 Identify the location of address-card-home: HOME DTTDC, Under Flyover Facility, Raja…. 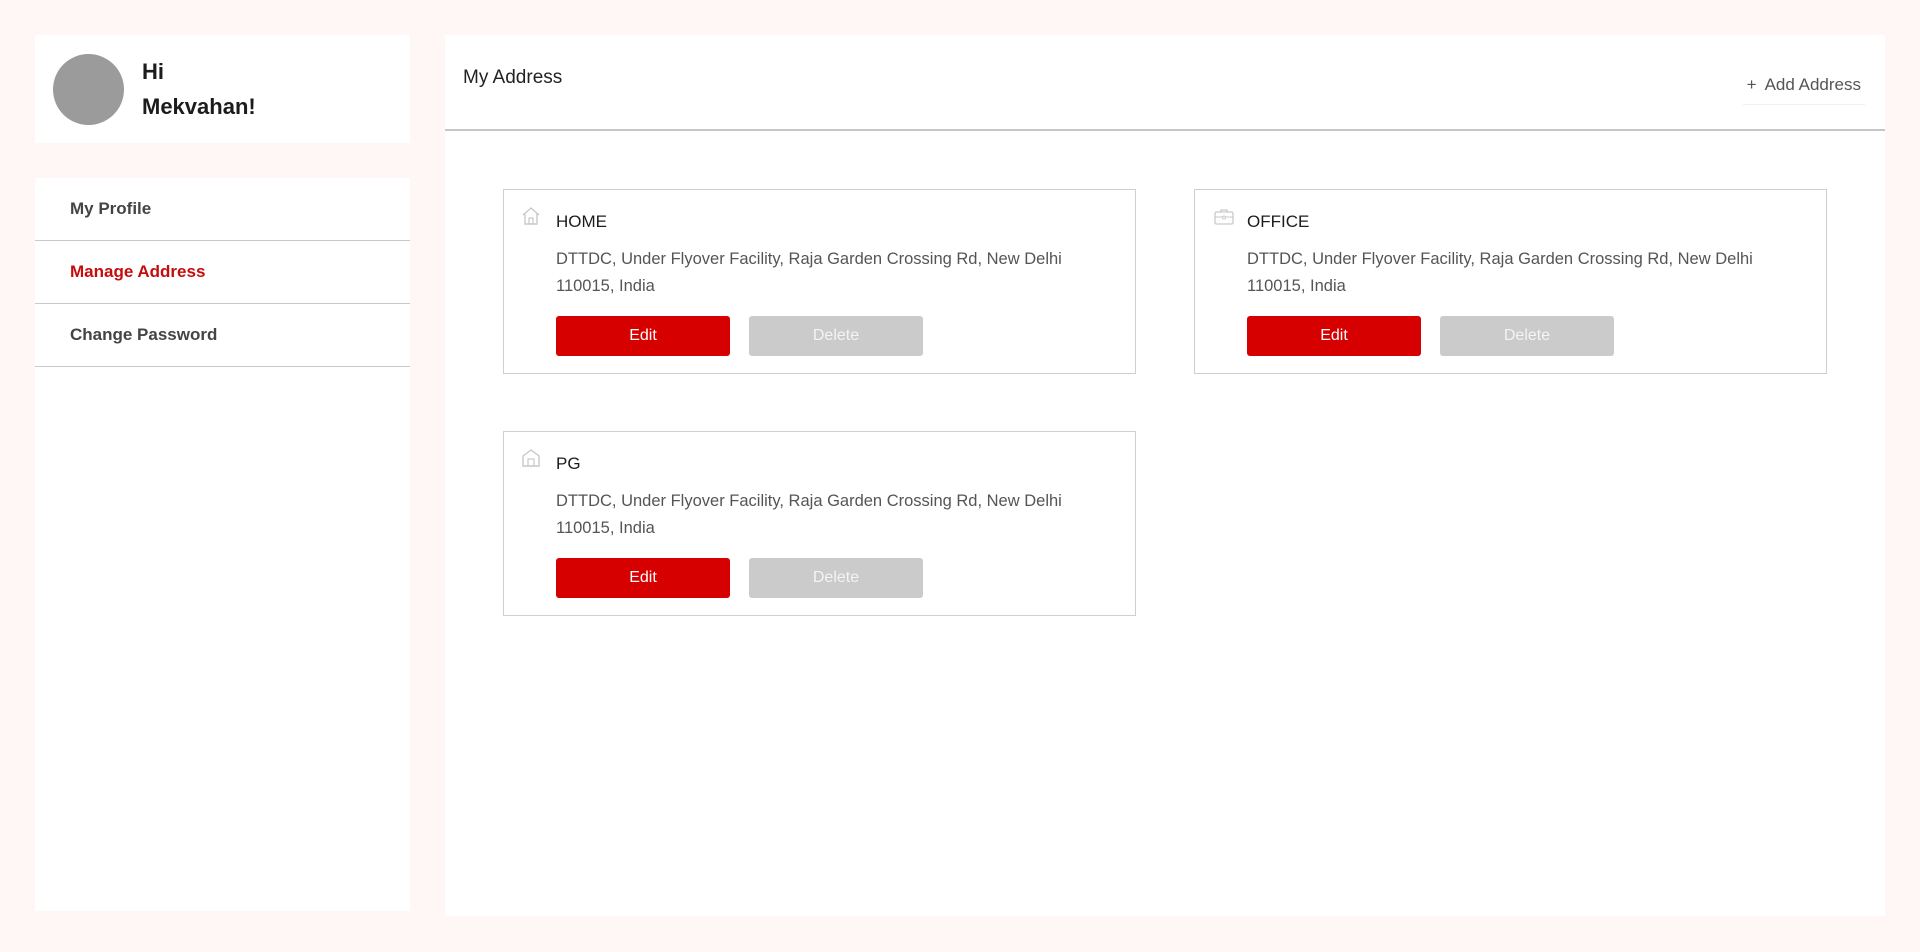
(819, 281).